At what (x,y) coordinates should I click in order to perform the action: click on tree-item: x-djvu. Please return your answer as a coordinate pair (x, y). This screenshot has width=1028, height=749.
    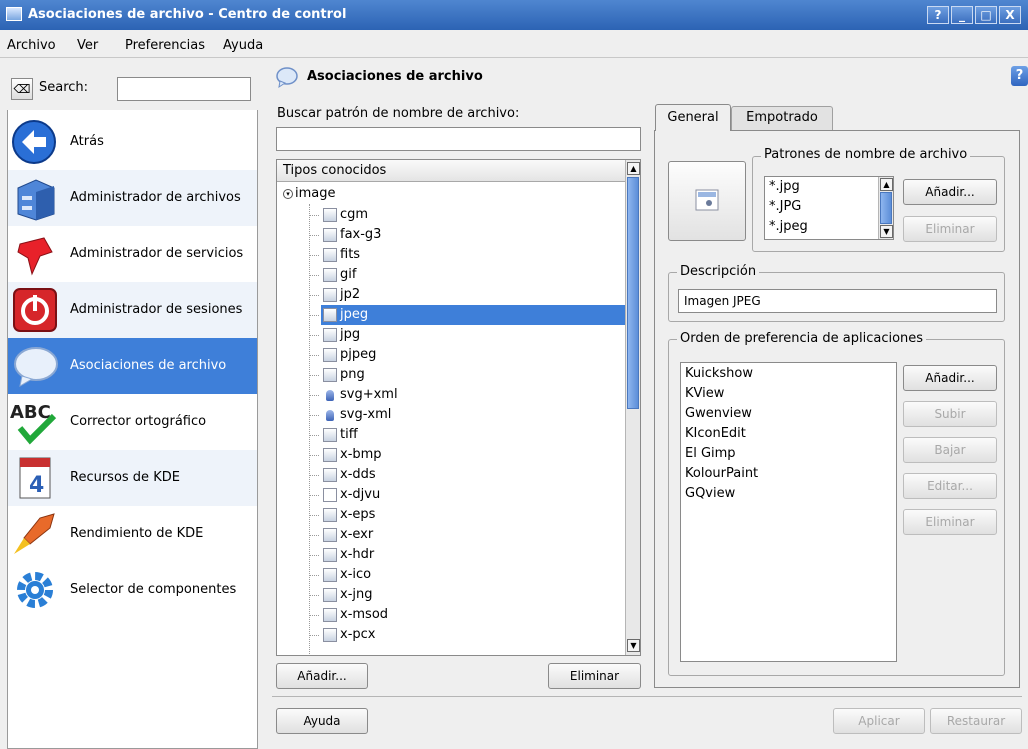
    Looking at the image, I should click on (451, 495).